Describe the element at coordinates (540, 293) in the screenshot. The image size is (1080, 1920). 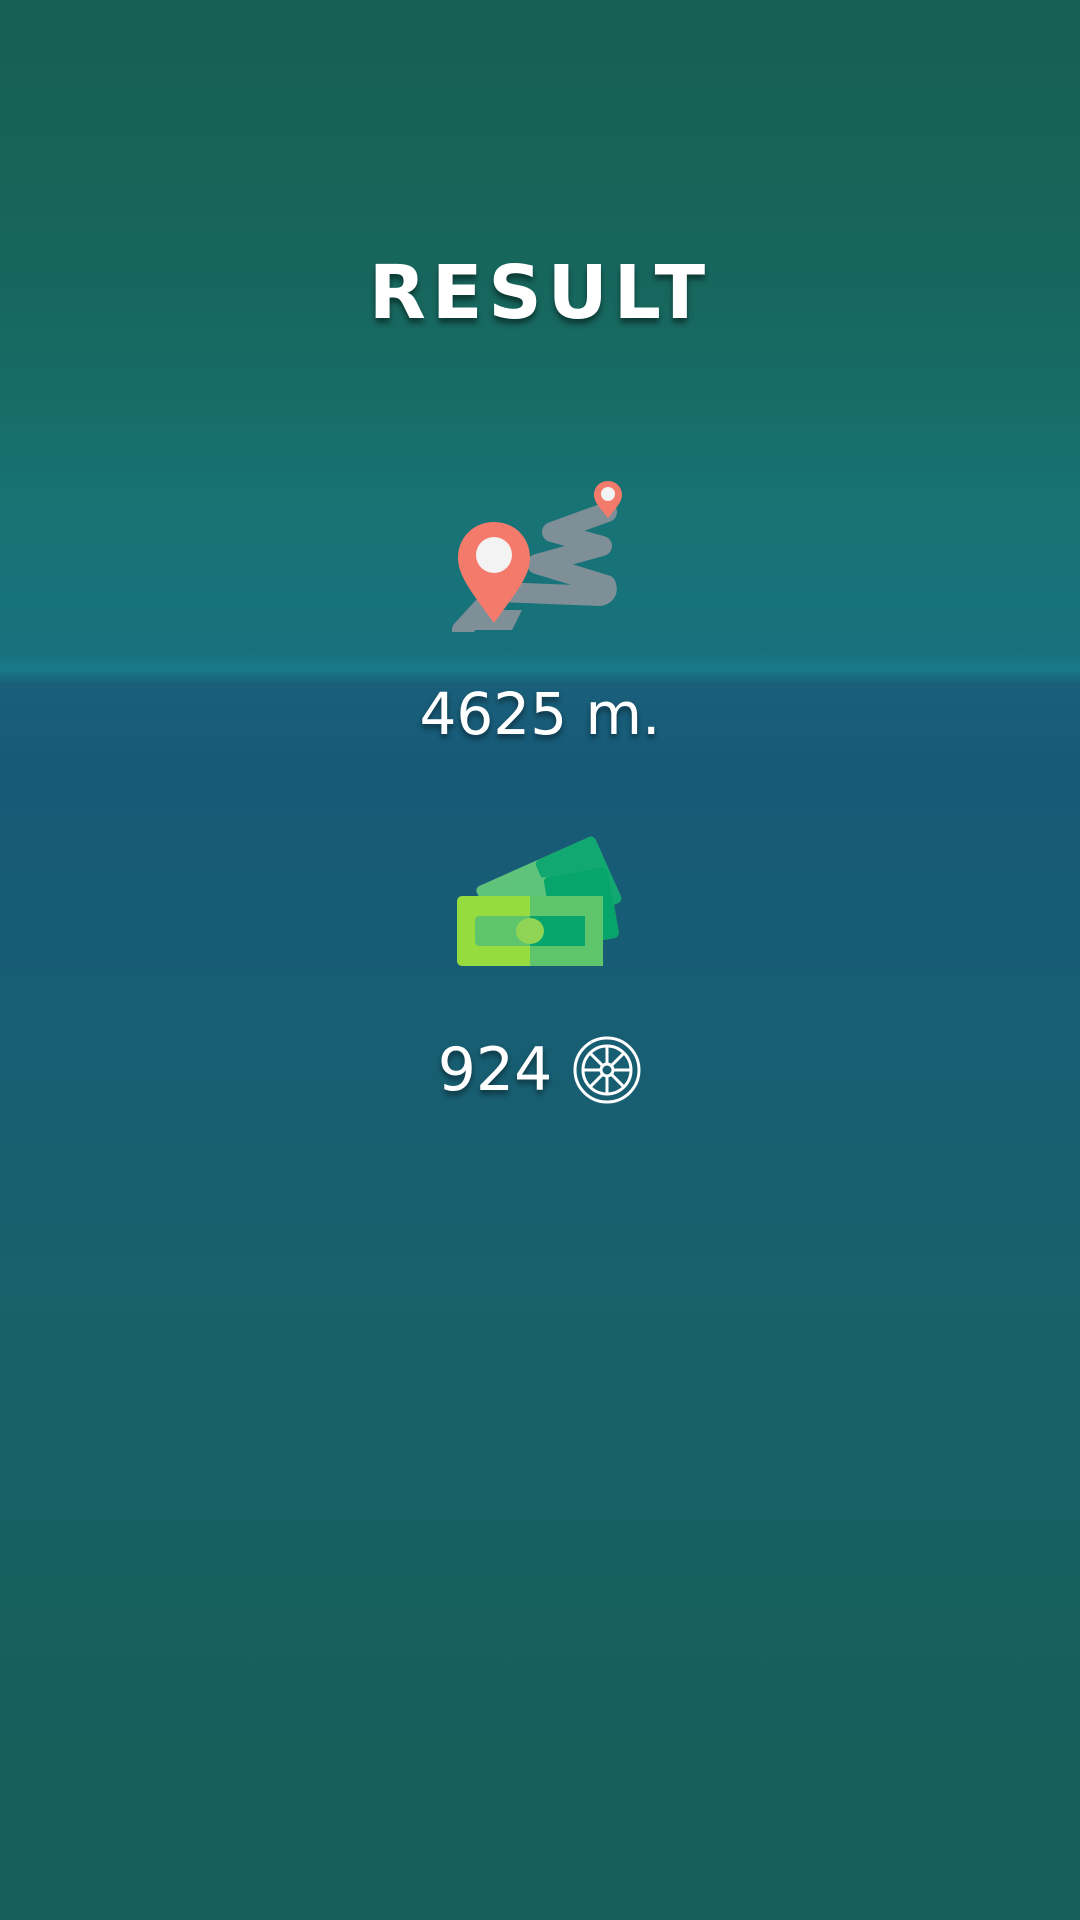
I see `result-title: RESULT` at that location.